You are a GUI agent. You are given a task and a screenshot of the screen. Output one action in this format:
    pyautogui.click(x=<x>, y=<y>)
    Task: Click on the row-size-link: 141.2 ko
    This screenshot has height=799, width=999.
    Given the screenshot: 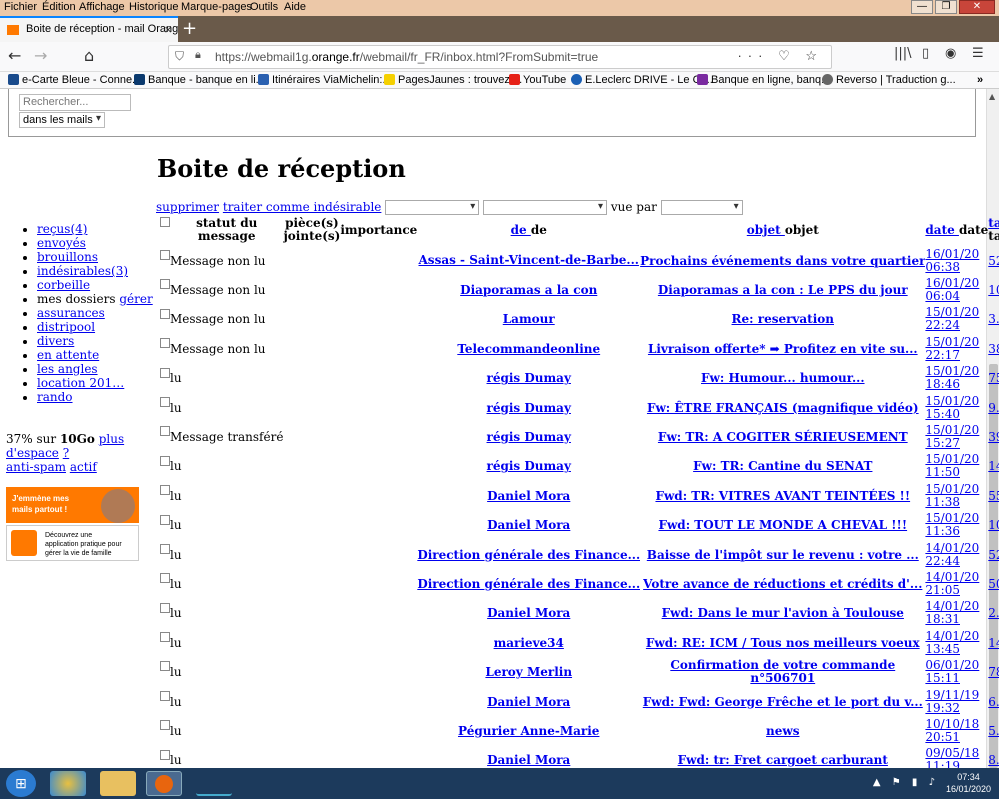 What is the action you would take?
    pyautogui.click(x=993, y=643)
    